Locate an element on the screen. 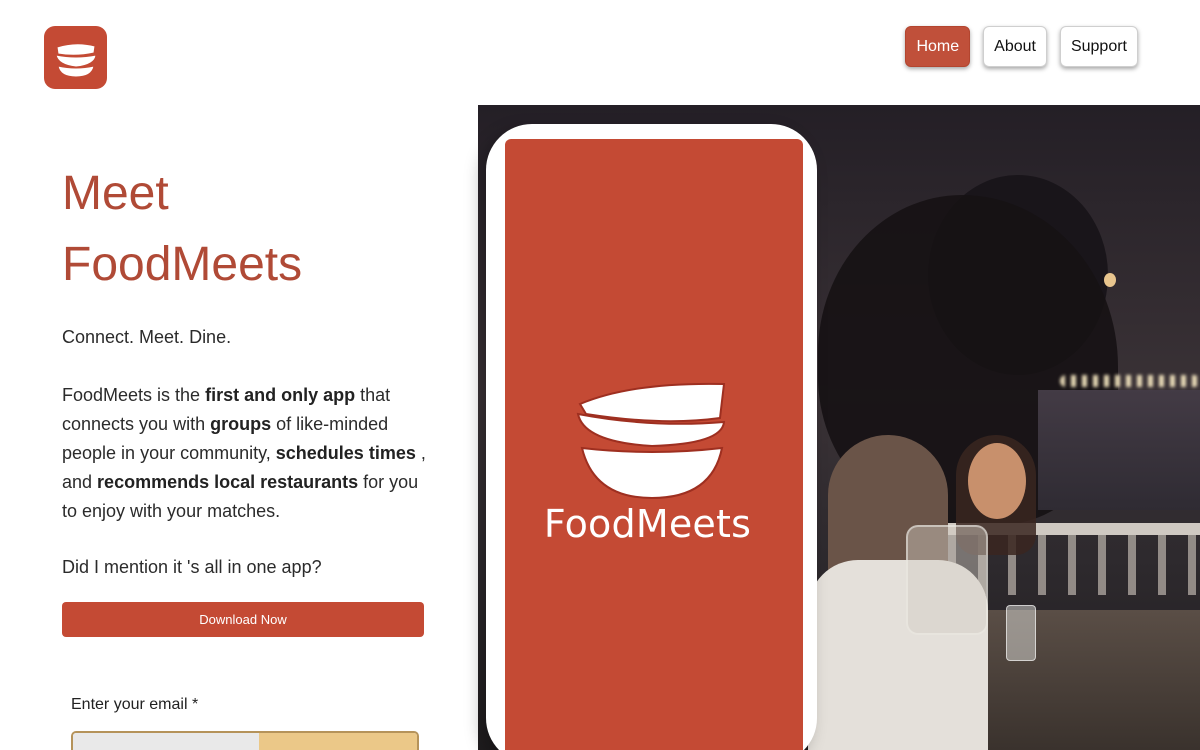 Image resolution: width=1200 pixels, height=750 pixels. phone-brand-name: FoodMeets is located at coordinates (647, 524).